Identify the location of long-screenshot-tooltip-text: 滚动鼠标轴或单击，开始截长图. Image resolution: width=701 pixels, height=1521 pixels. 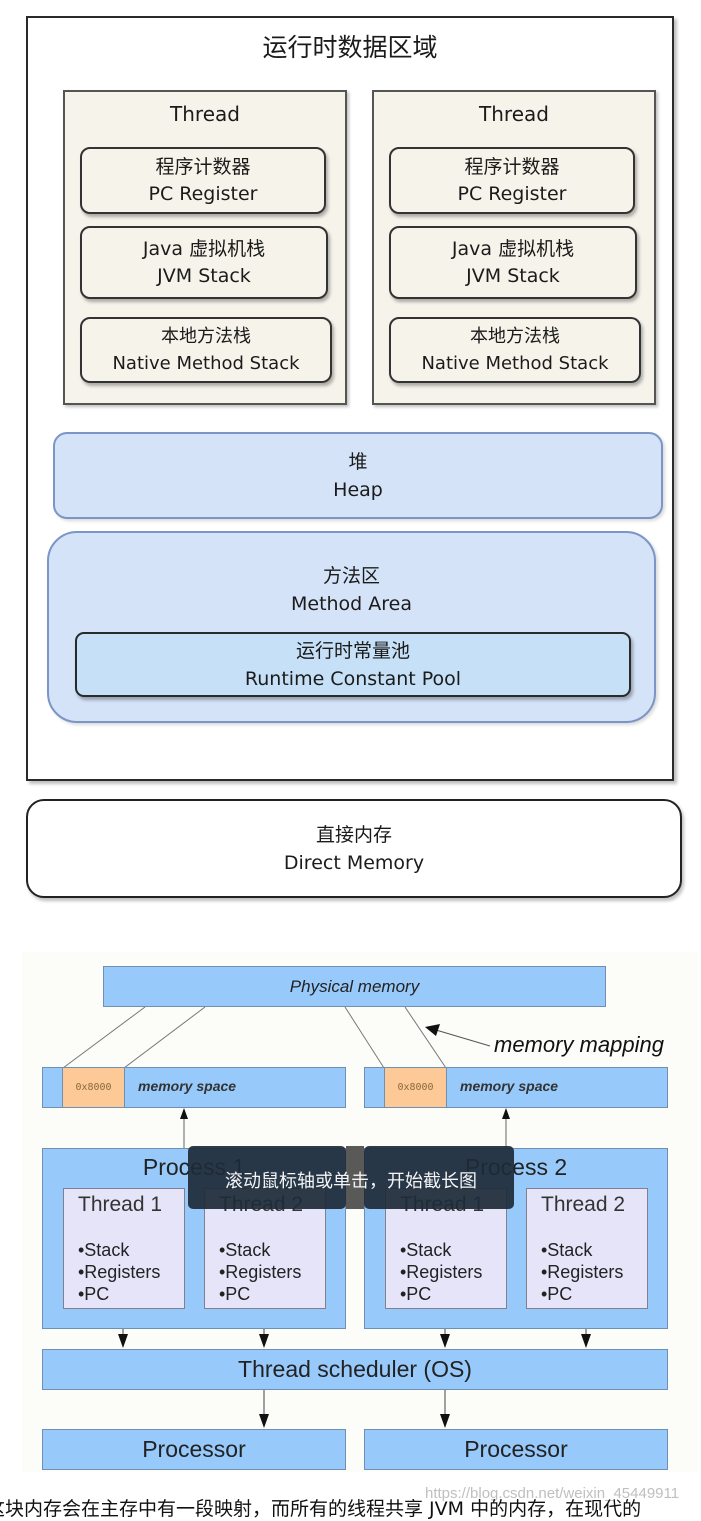
(351, 1180).